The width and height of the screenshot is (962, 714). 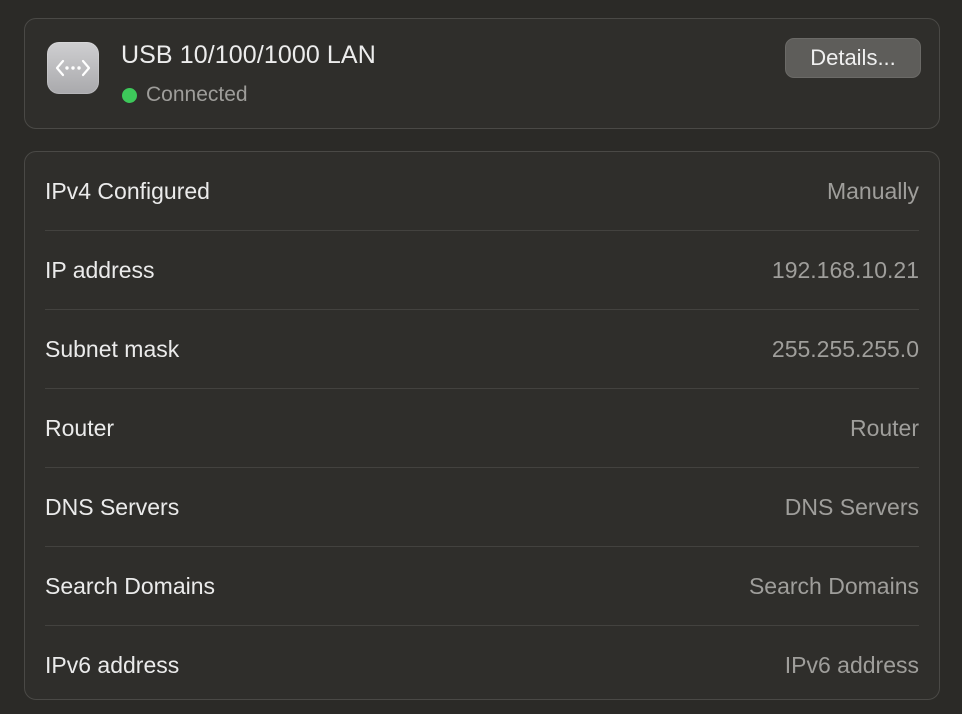 I want to click on row-label: IP address, so click(x=100, y=270).